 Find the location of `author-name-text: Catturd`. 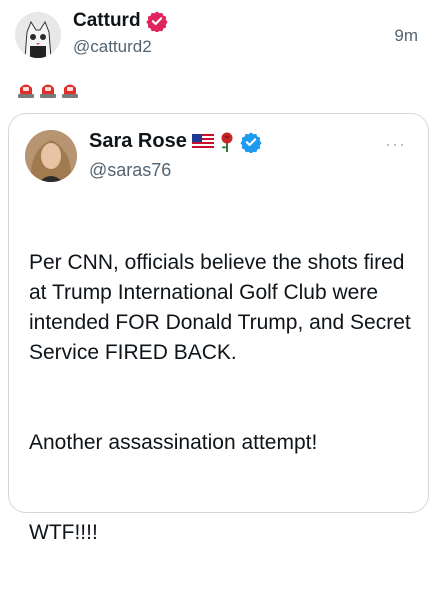

author-name-text: Catturd is located at coordinates (107, 20).